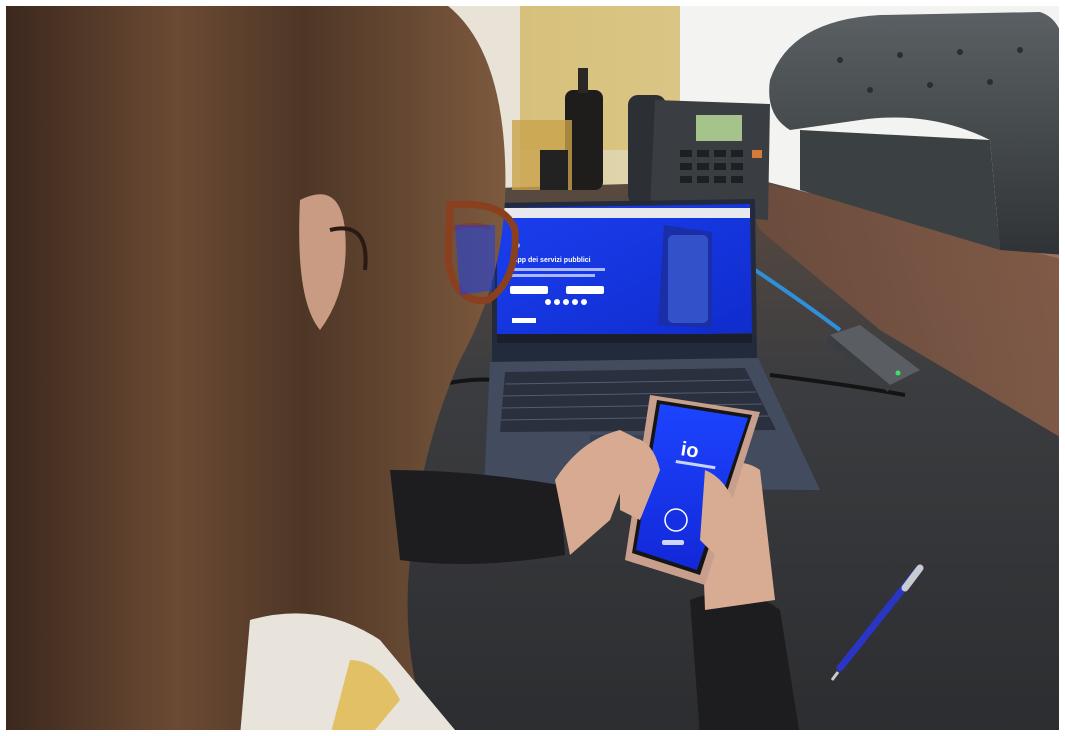  Describe the element at coordinates (689, 450) in the screenshot. I see `phone-logo: io` at that location.